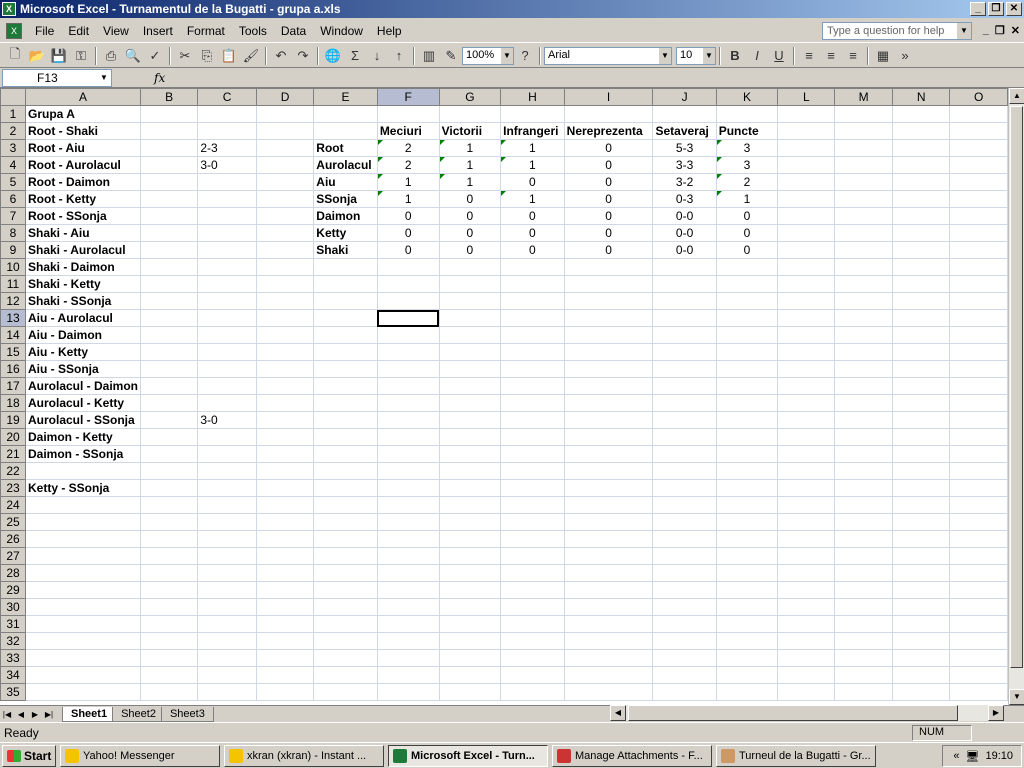  What do you see at coordinates (608, 369) in the screenshot?
I see `cell-I16` at bounding box center [608, 369].